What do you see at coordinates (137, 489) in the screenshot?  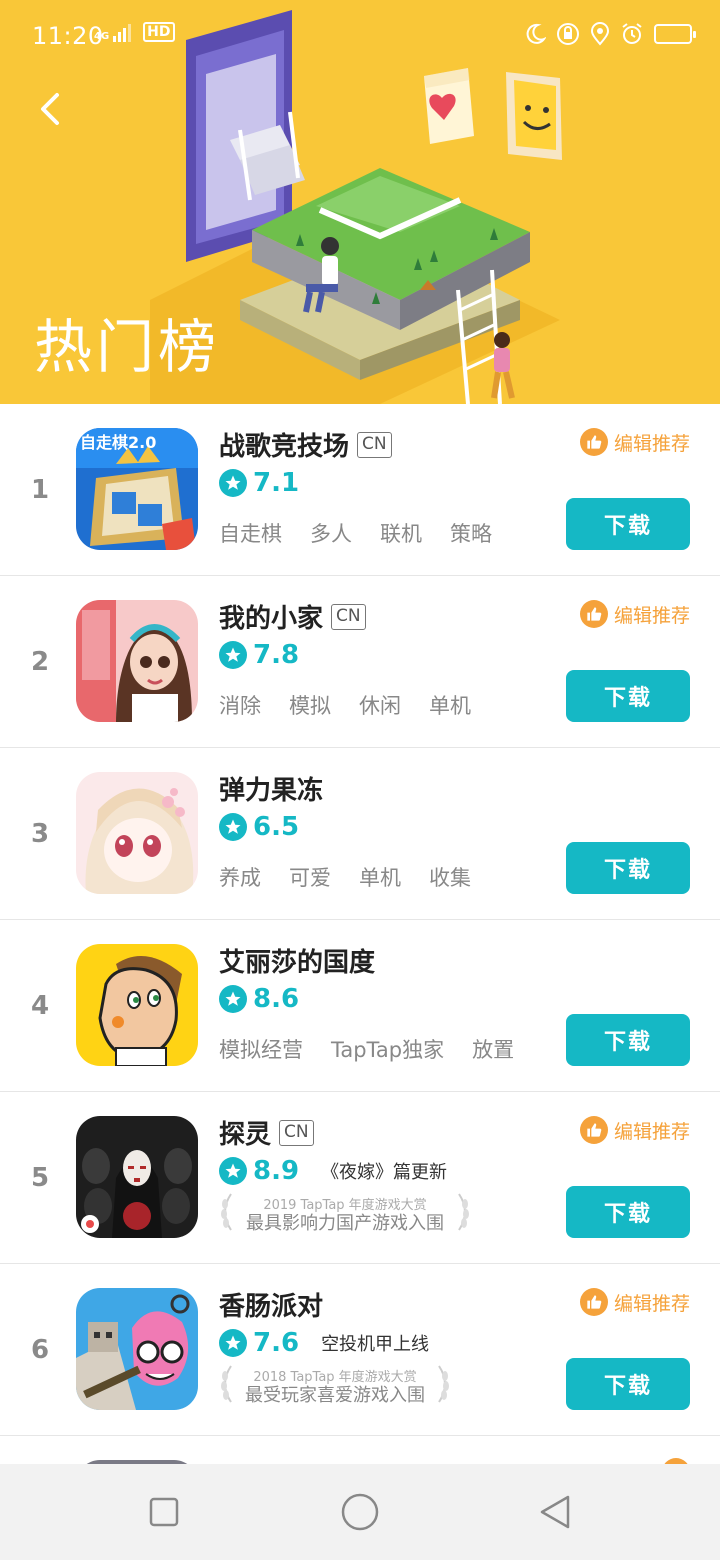 I see `app-icon: 自走棋2.0` at bounding box center [137, 489].